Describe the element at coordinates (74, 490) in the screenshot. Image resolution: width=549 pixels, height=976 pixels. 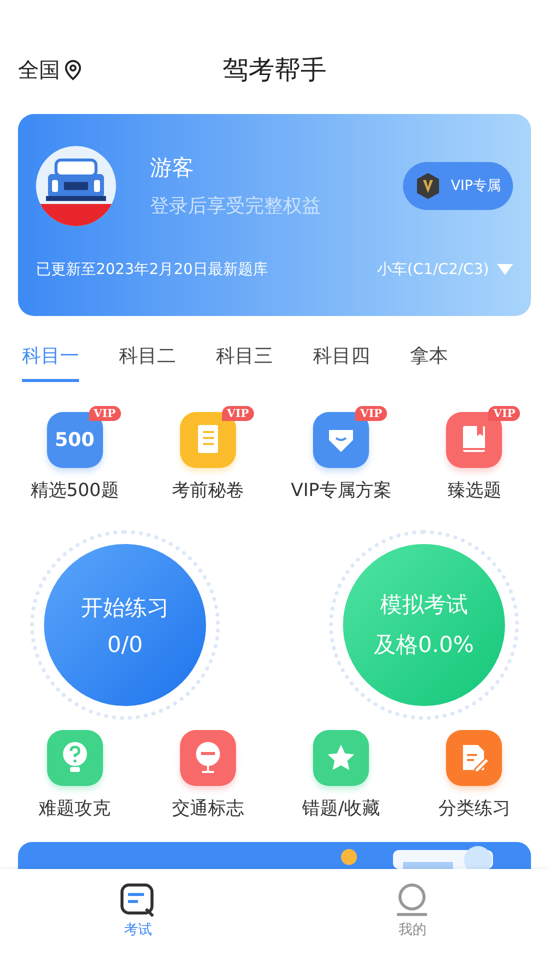
I see `feature-label: 精选500题` at that location.